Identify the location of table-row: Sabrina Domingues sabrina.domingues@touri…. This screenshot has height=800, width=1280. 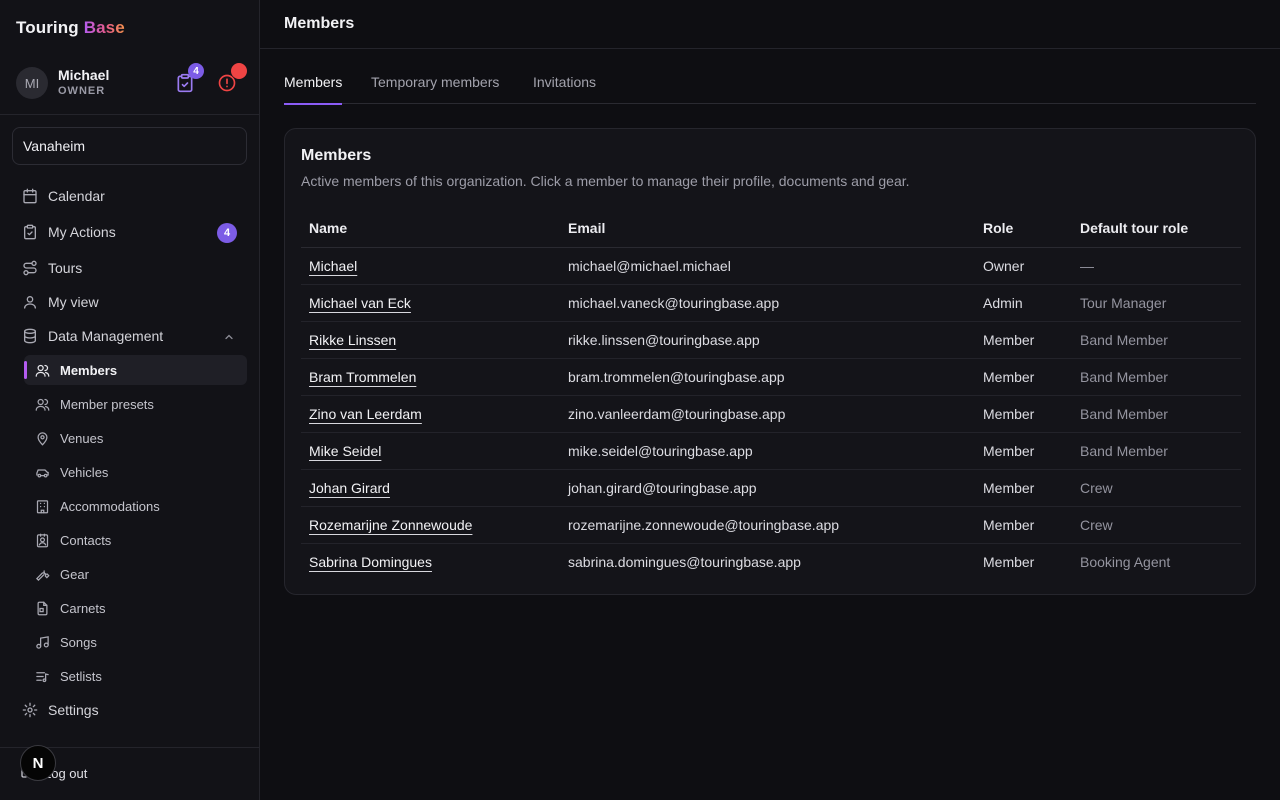
(771, 561).